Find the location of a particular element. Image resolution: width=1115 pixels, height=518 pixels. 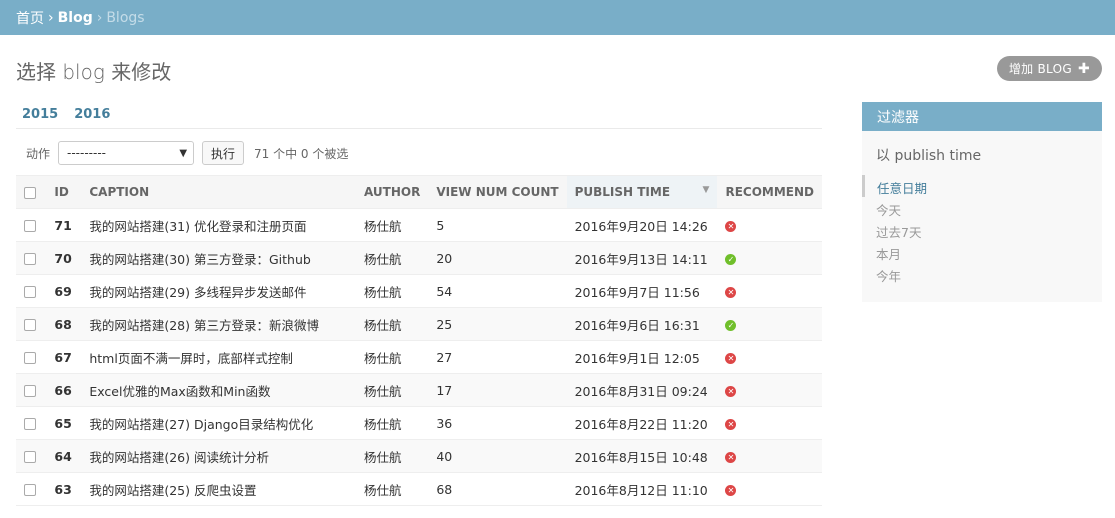

breadcrumb: 首页 › Blog › Blogs is located at coordinates (557, 17).